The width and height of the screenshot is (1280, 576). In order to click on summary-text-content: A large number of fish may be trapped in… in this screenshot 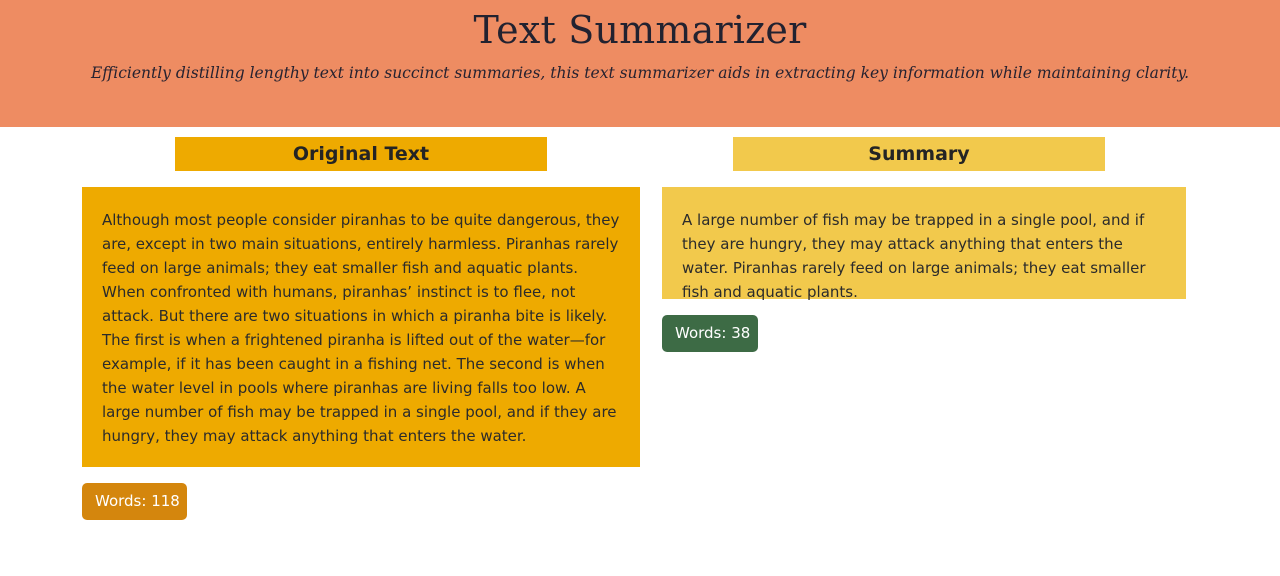, I will do `click(914, 256)`.